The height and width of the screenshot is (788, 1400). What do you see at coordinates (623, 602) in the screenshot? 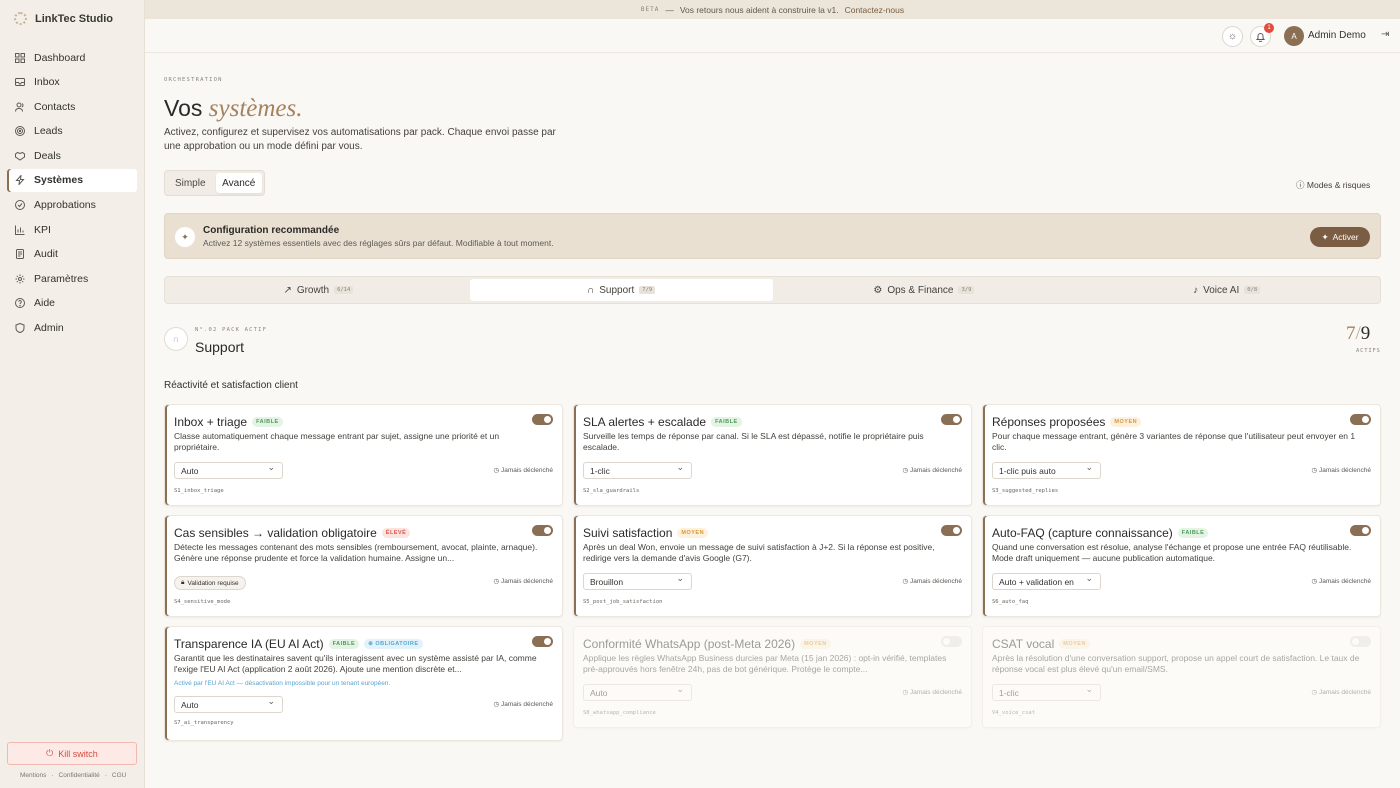
I see `system-slug: S5_post_job_satisfaction` at bounding box center [623, 602].